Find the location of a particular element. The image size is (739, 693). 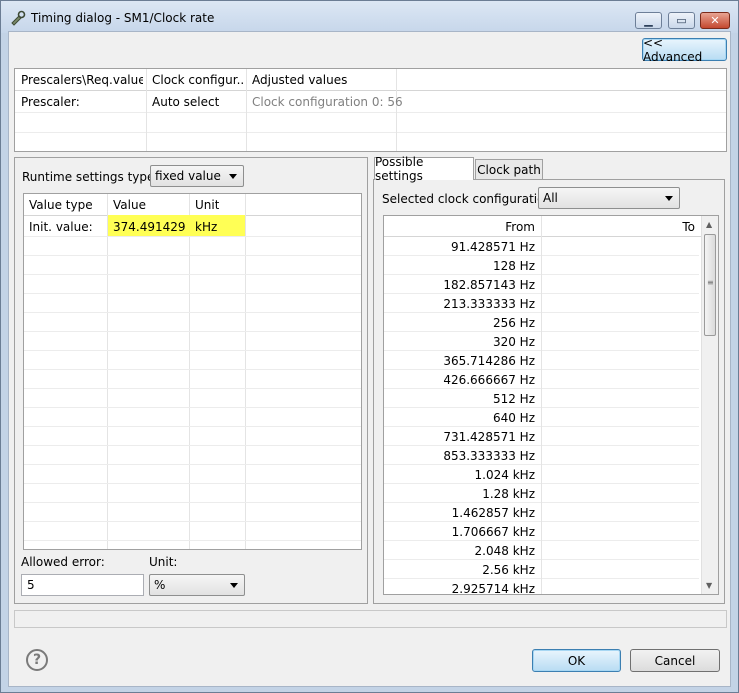

from-cell: 256 Hz is located at coordinates (513, 323).